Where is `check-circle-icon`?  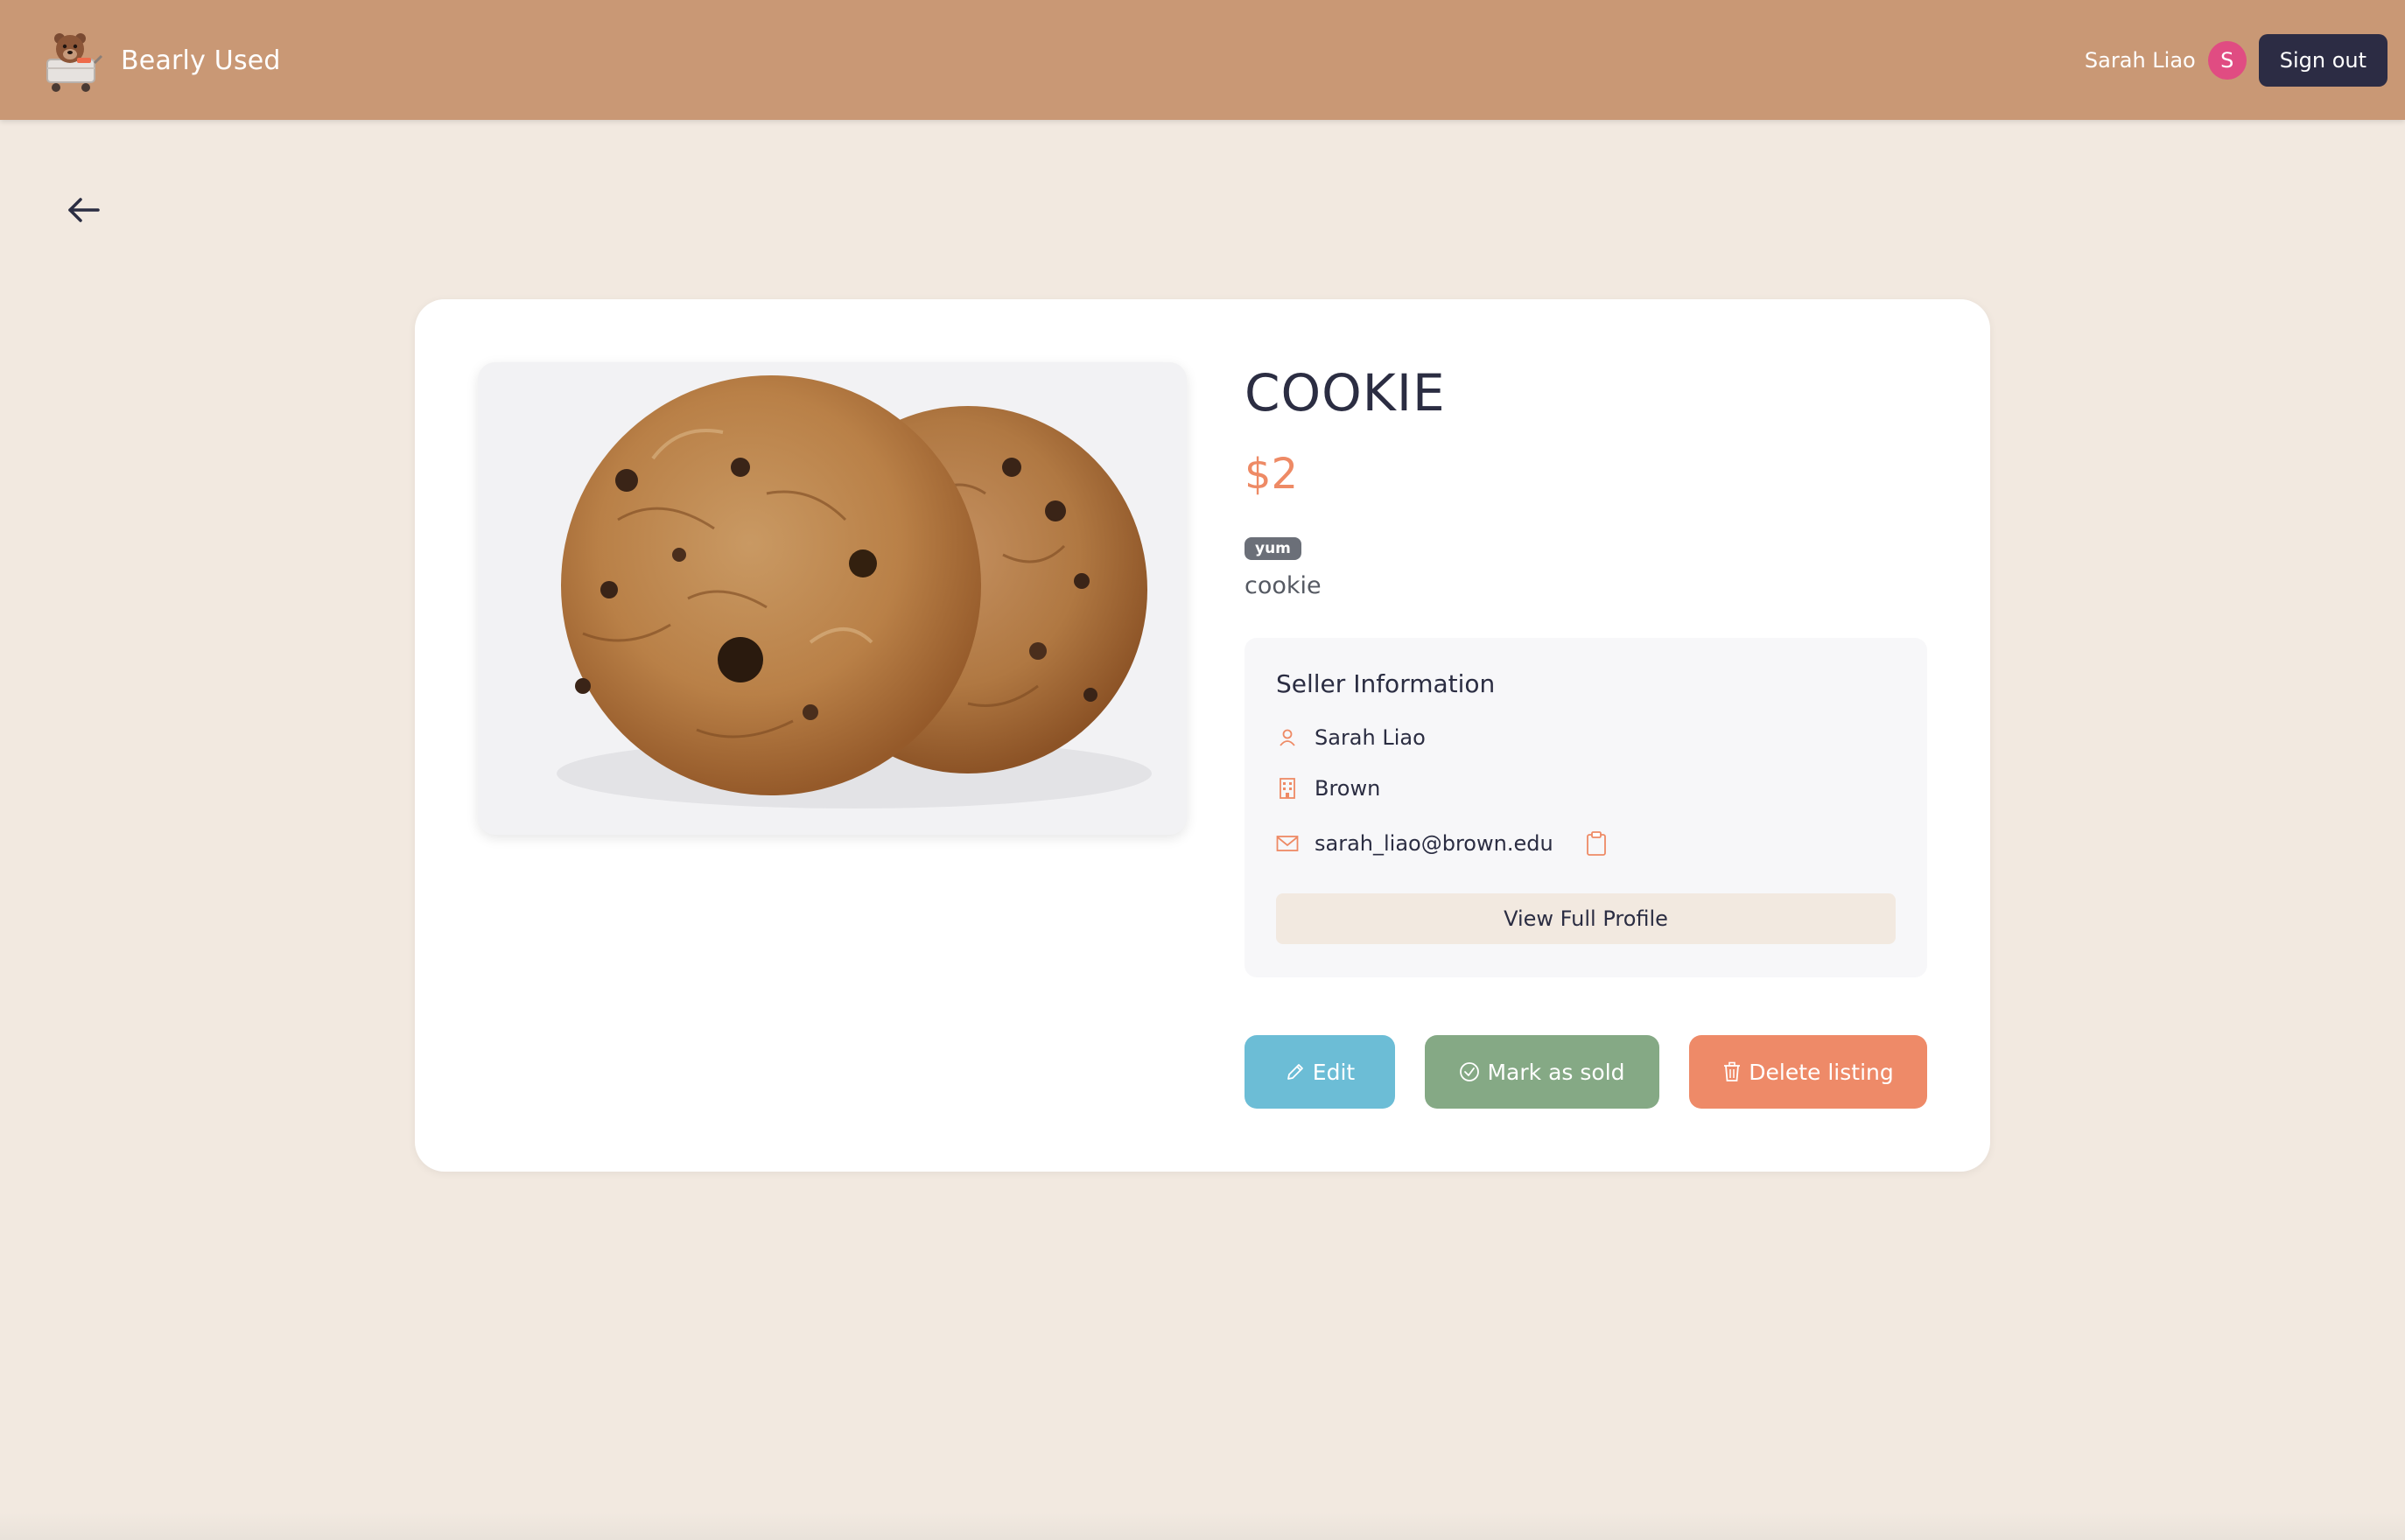
check-circle-icon is located at coordinates (1470, 1072).